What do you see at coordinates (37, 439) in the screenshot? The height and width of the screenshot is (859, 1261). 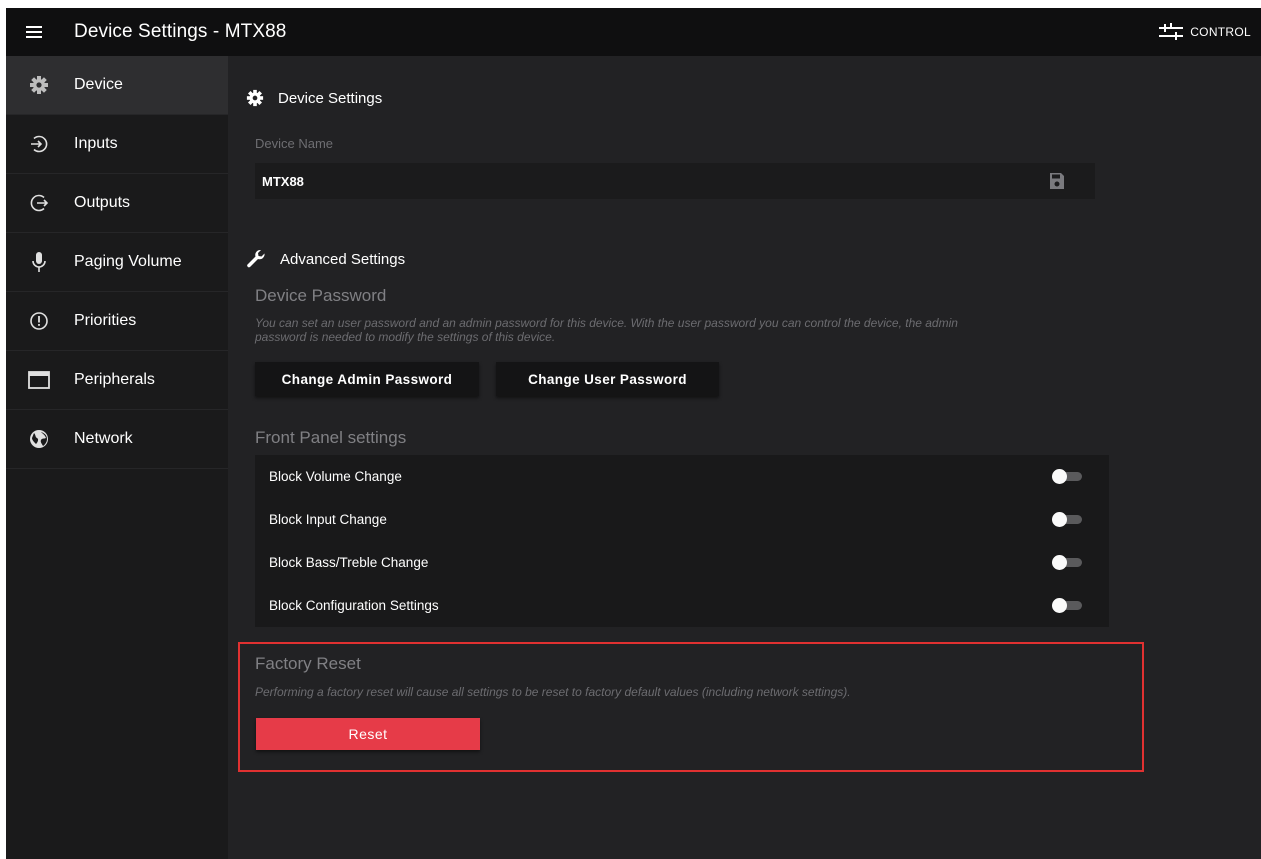 I see `globe-icon` at bounding box center [37, 439].